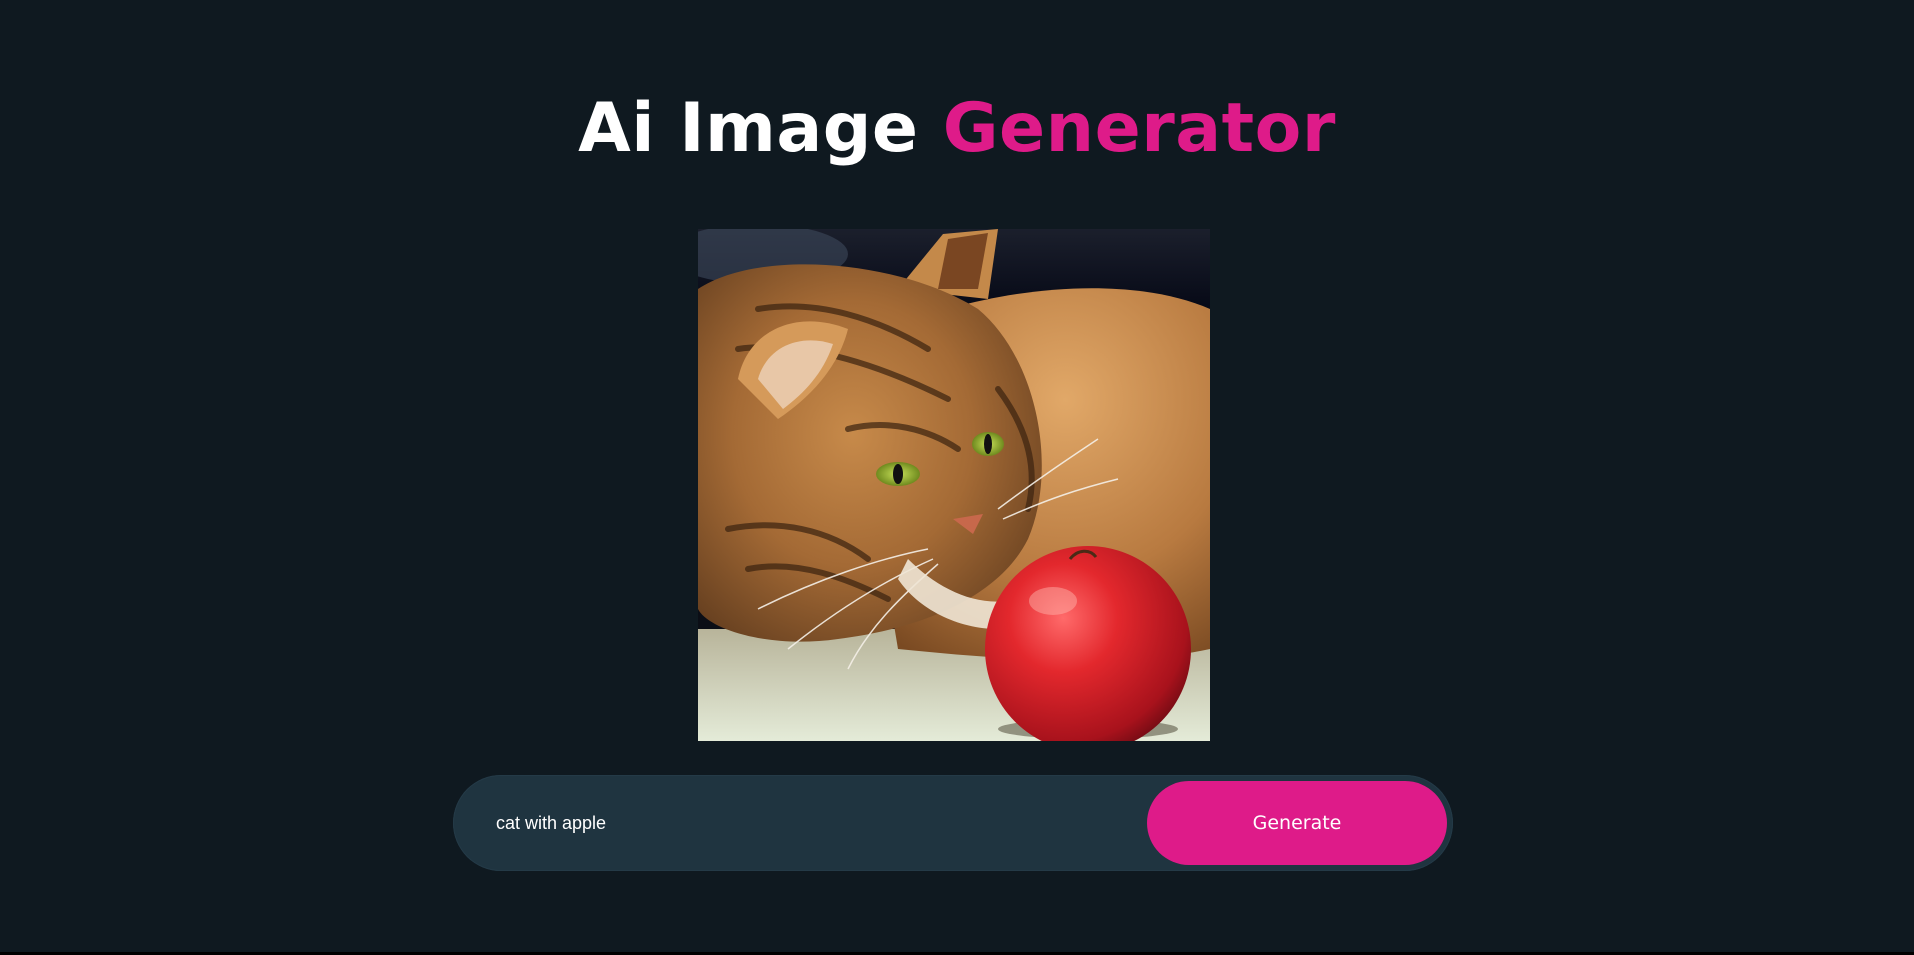  Describe the element at coordinates (748, 128) in the screenshot. I see `title-main: Ai Image` at that location.